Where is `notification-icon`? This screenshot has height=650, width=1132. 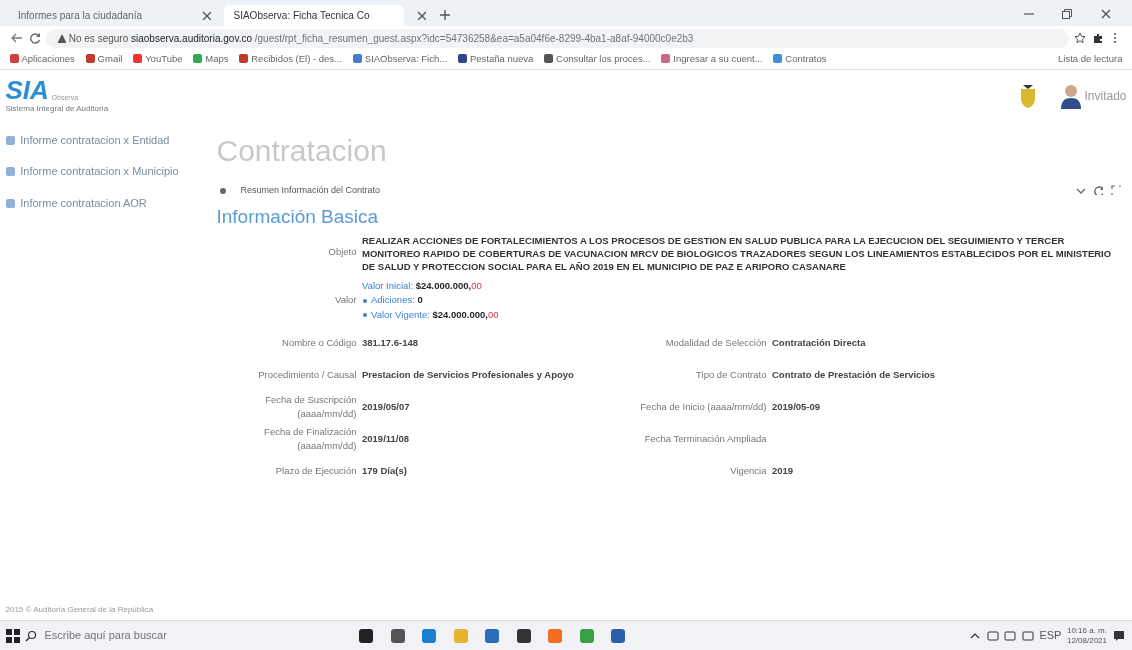 notification-icon is located at coordinates (1119, 635).